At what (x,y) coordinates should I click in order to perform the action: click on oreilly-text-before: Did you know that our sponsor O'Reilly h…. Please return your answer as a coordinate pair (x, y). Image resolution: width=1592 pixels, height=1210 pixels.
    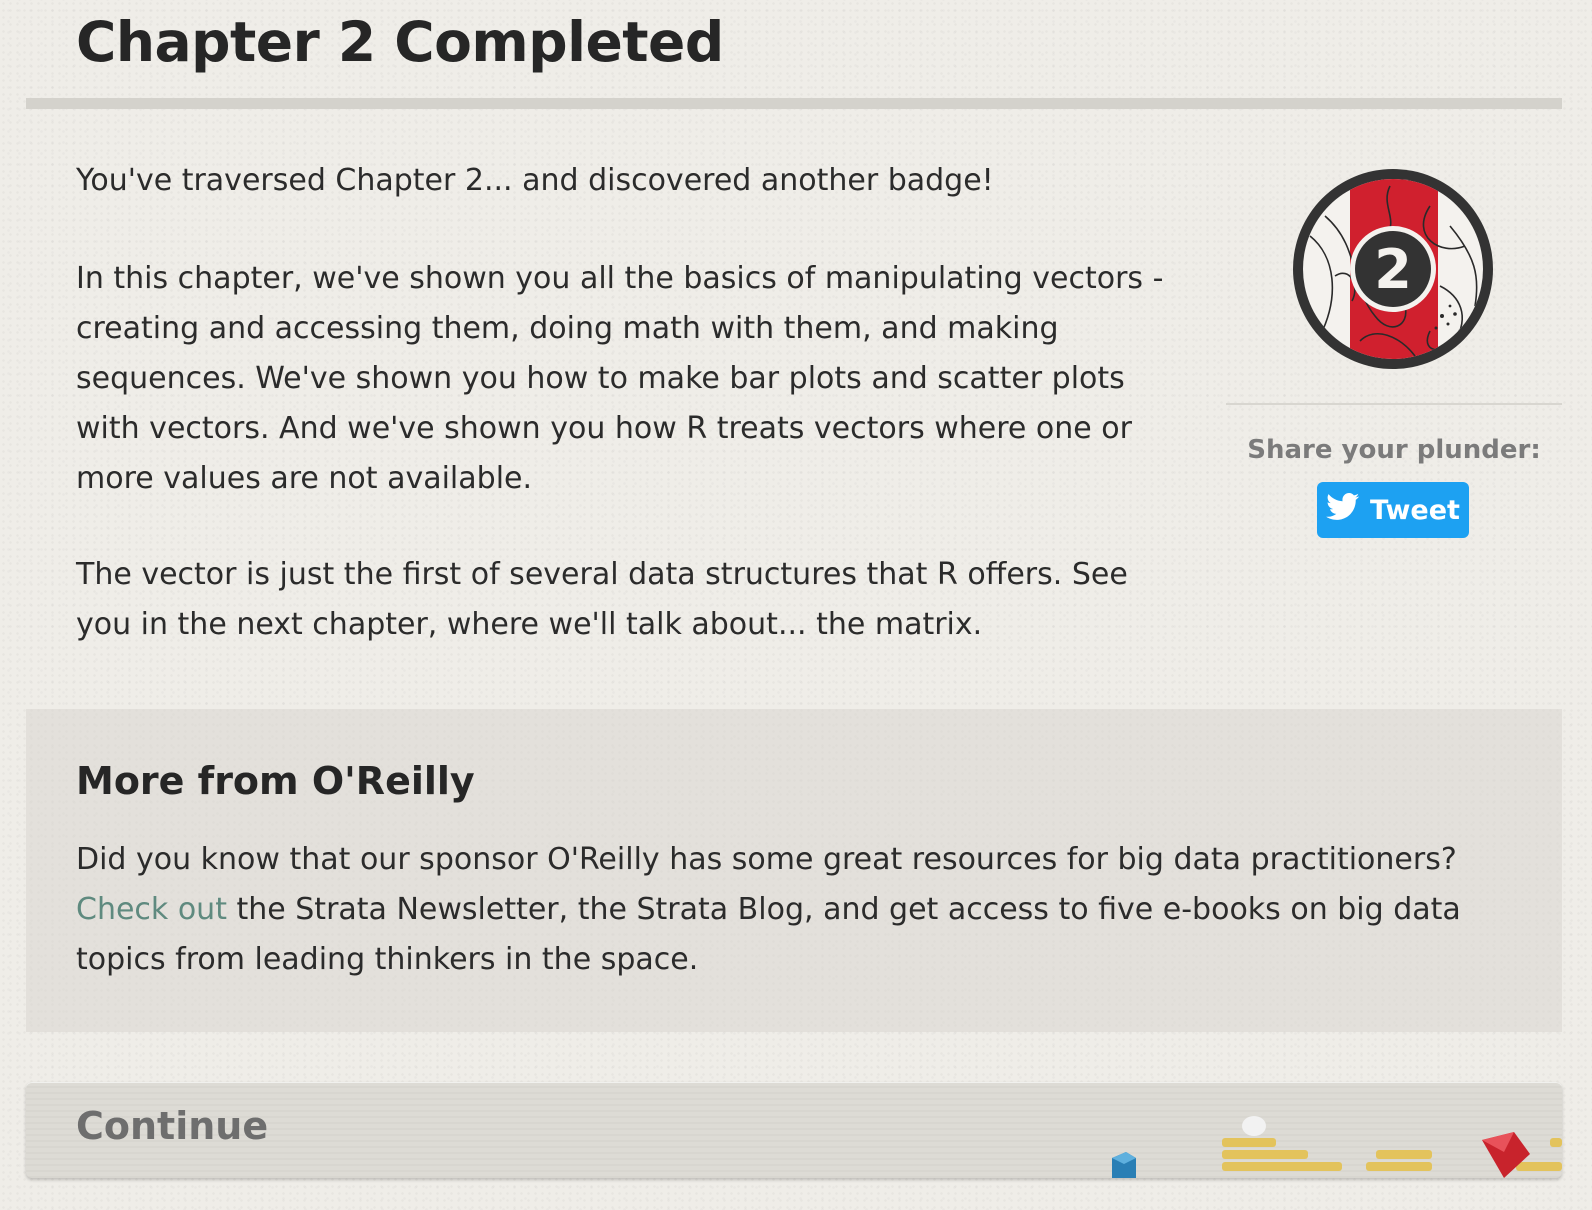
    Looking at the image, I should click on (766, 859).